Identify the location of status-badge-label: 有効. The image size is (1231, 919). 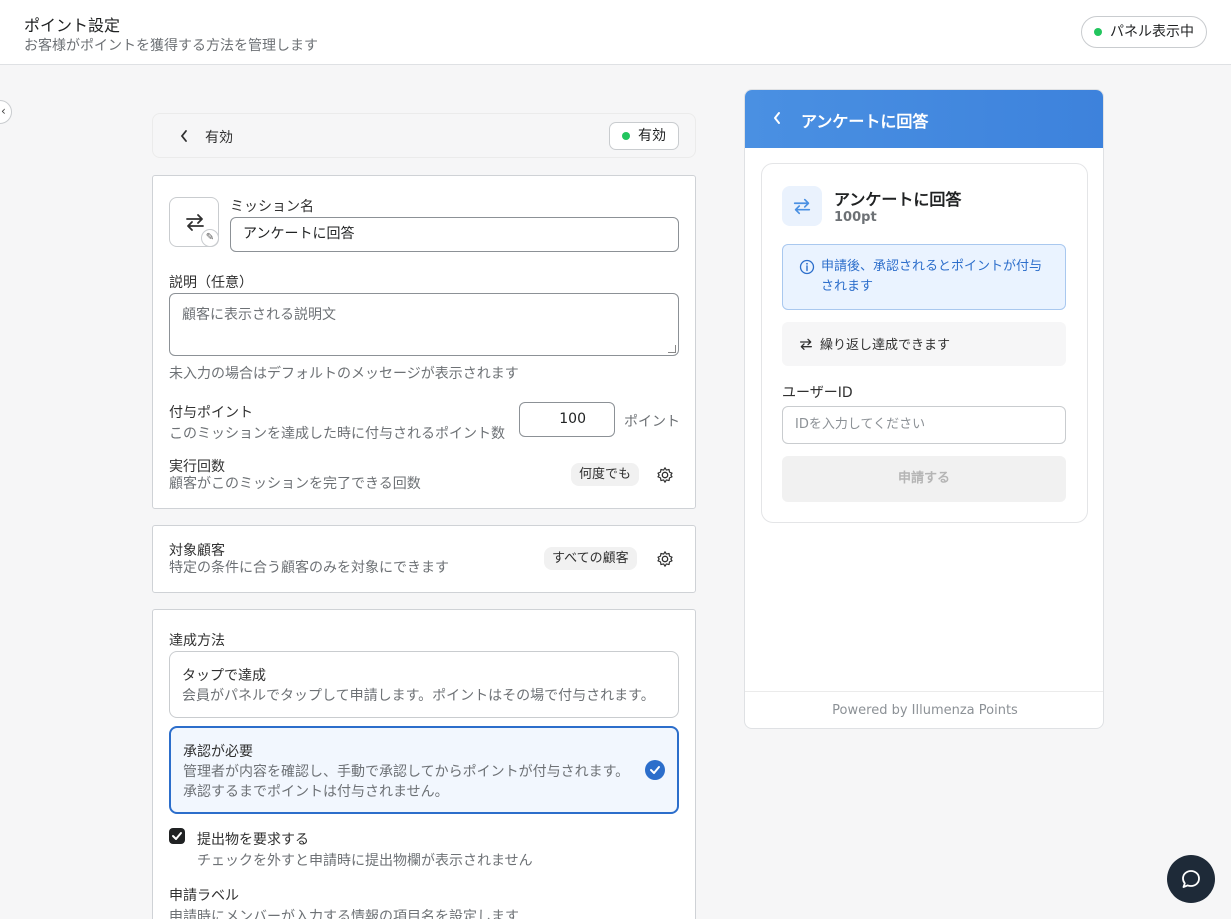
(652, 136).